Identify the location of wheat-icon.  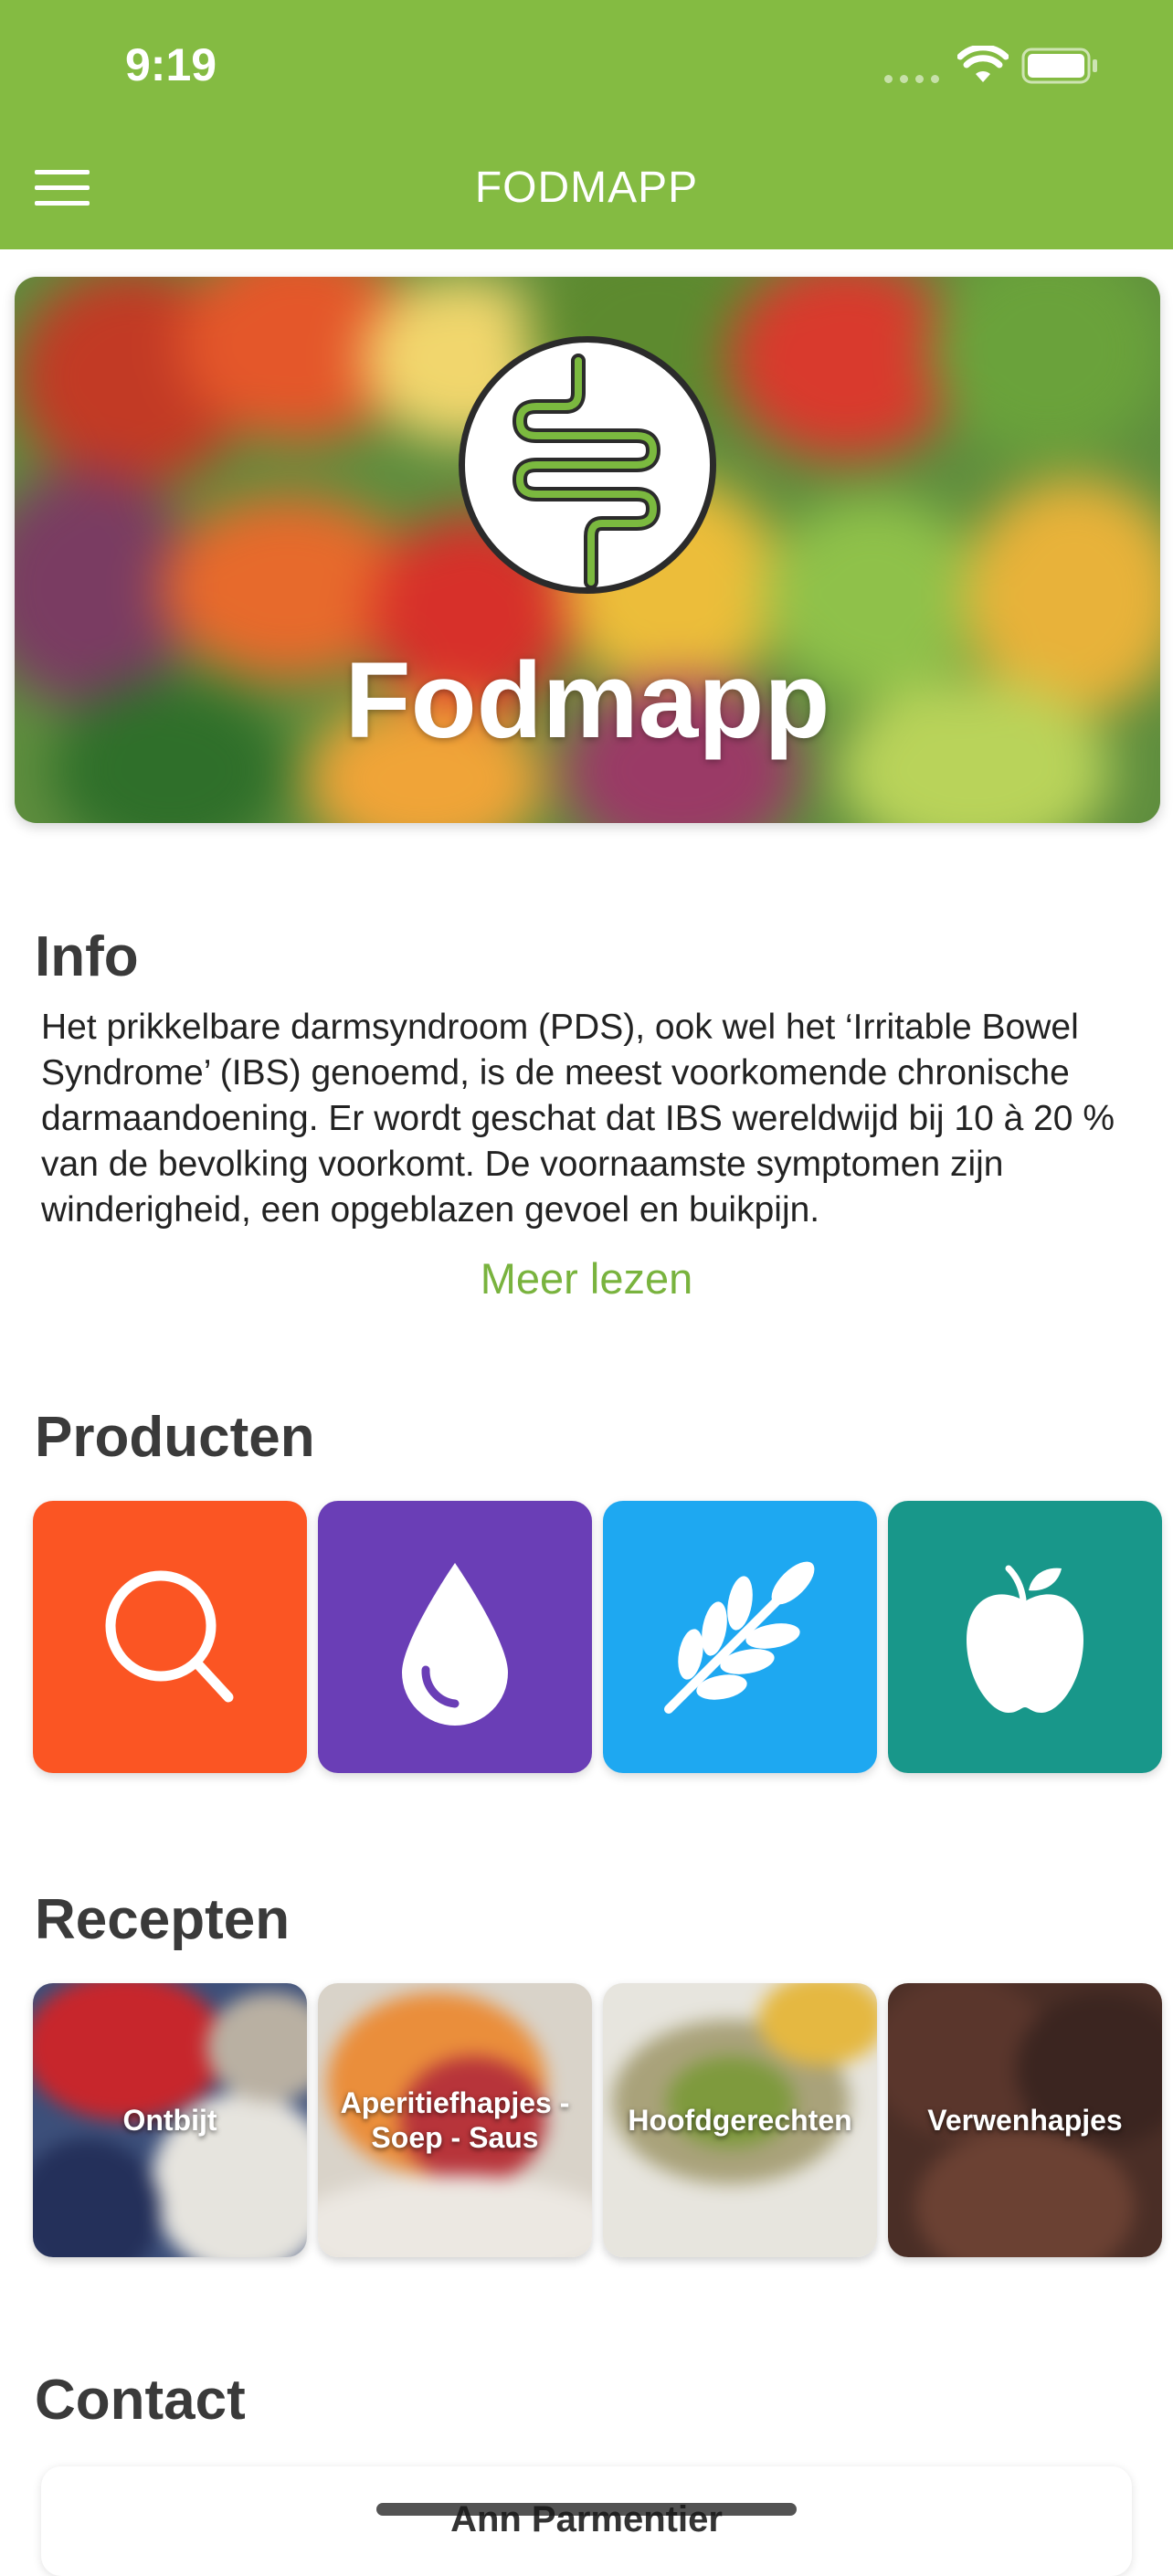
(739, 1637).